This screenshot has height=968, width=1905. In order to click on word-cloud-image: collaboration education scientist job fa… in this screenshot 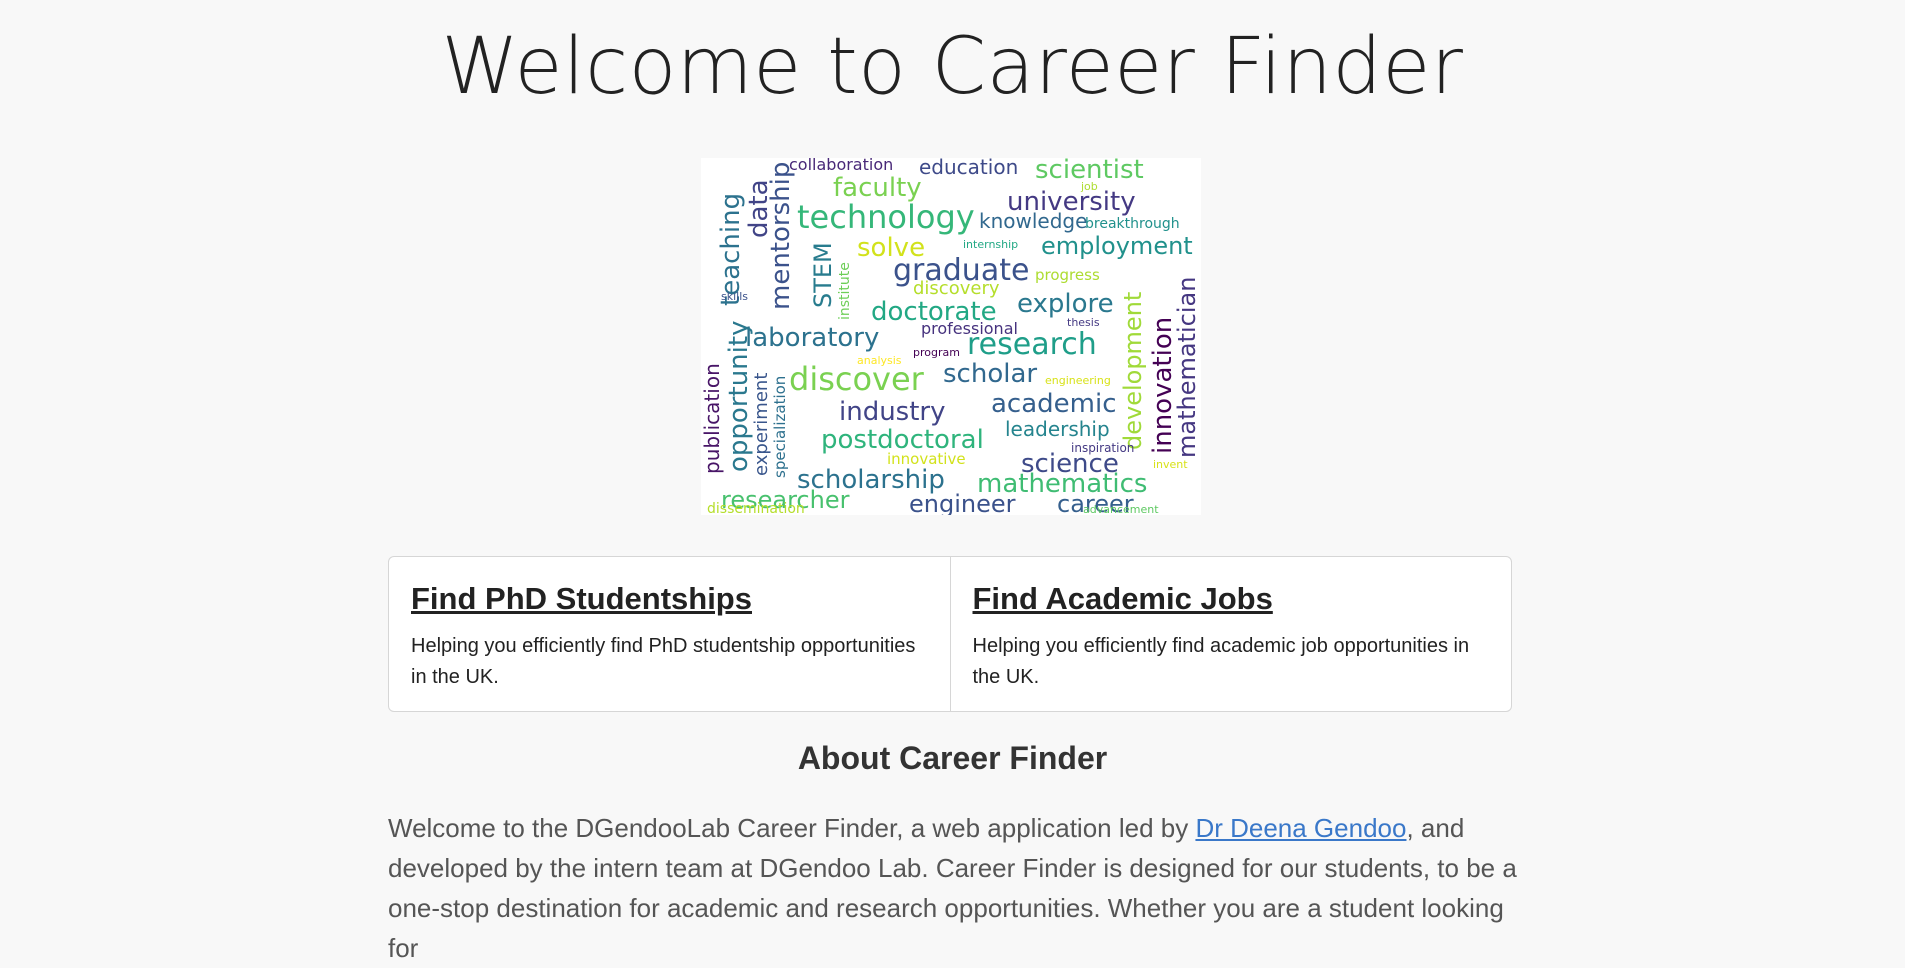, I will do `click(951, 336)`.